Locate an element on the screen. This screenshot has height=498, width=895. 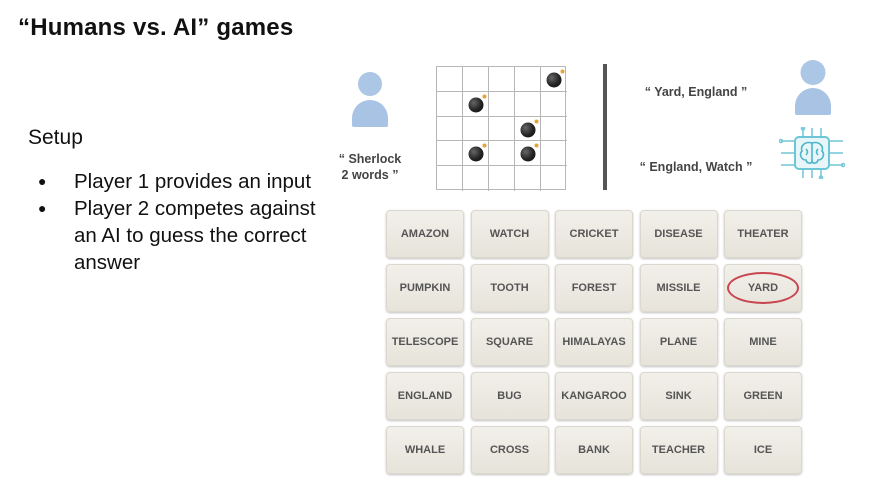
word-card: DISEASE is located at coordinates (678, 234).